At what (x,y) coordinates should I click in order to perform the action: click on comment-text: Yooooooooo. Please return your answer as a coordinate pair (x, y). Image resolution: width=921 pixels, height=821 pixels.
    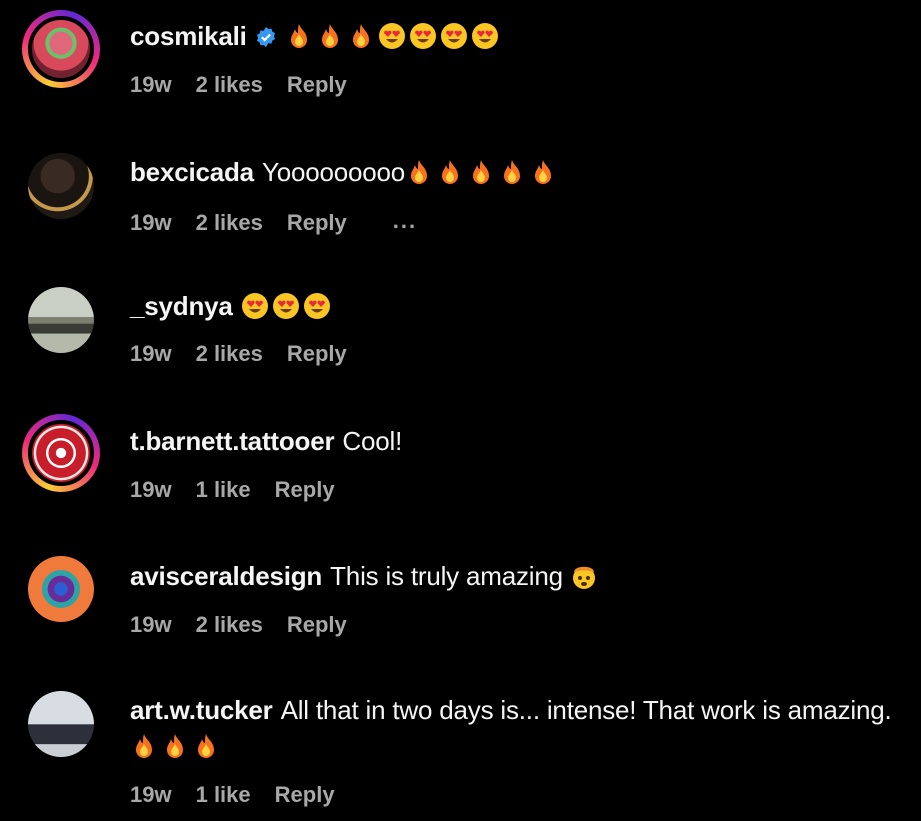
    Looking at the image, I should click on (333, 172).